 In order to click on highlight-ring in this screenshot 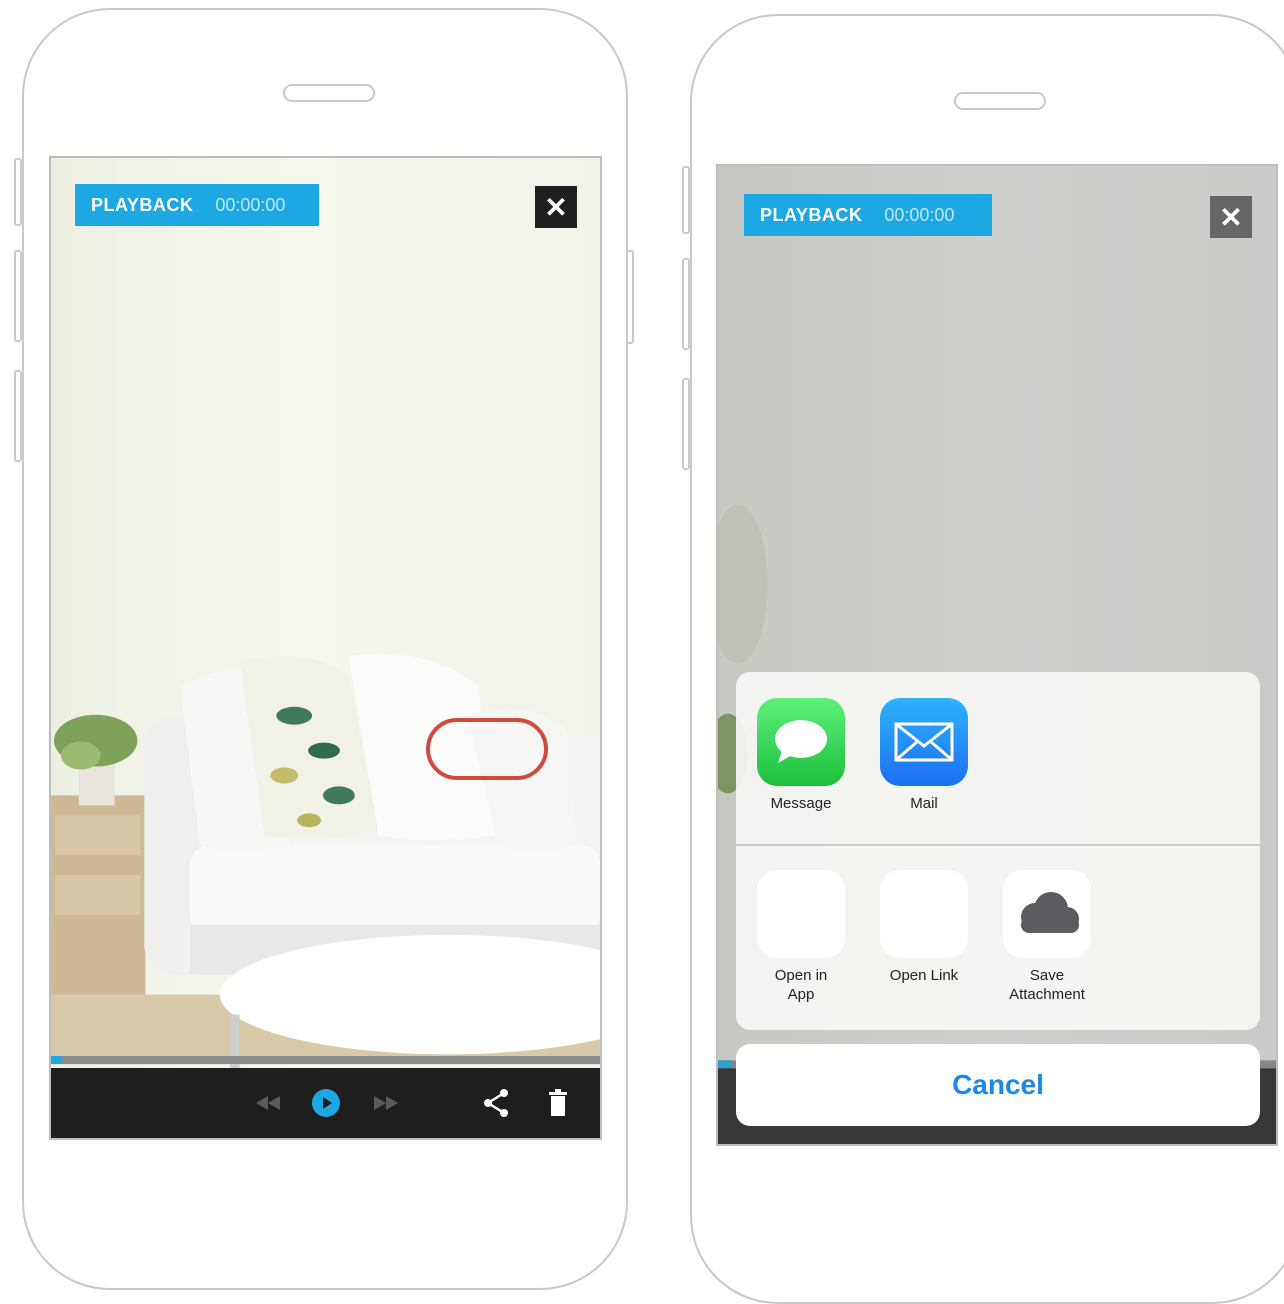, I will do `click(487, 749)`.